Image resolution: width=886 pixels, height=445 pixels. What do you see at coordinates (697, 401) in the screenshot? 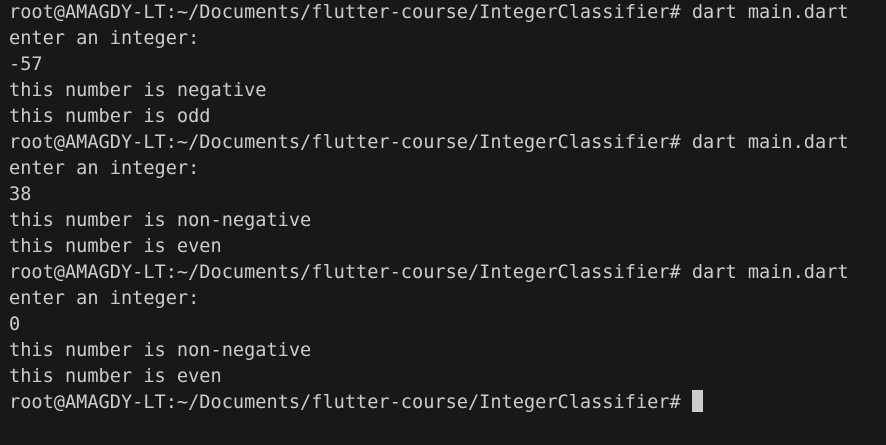
I see `terminal-cursor` at bounding box center [697, 401].